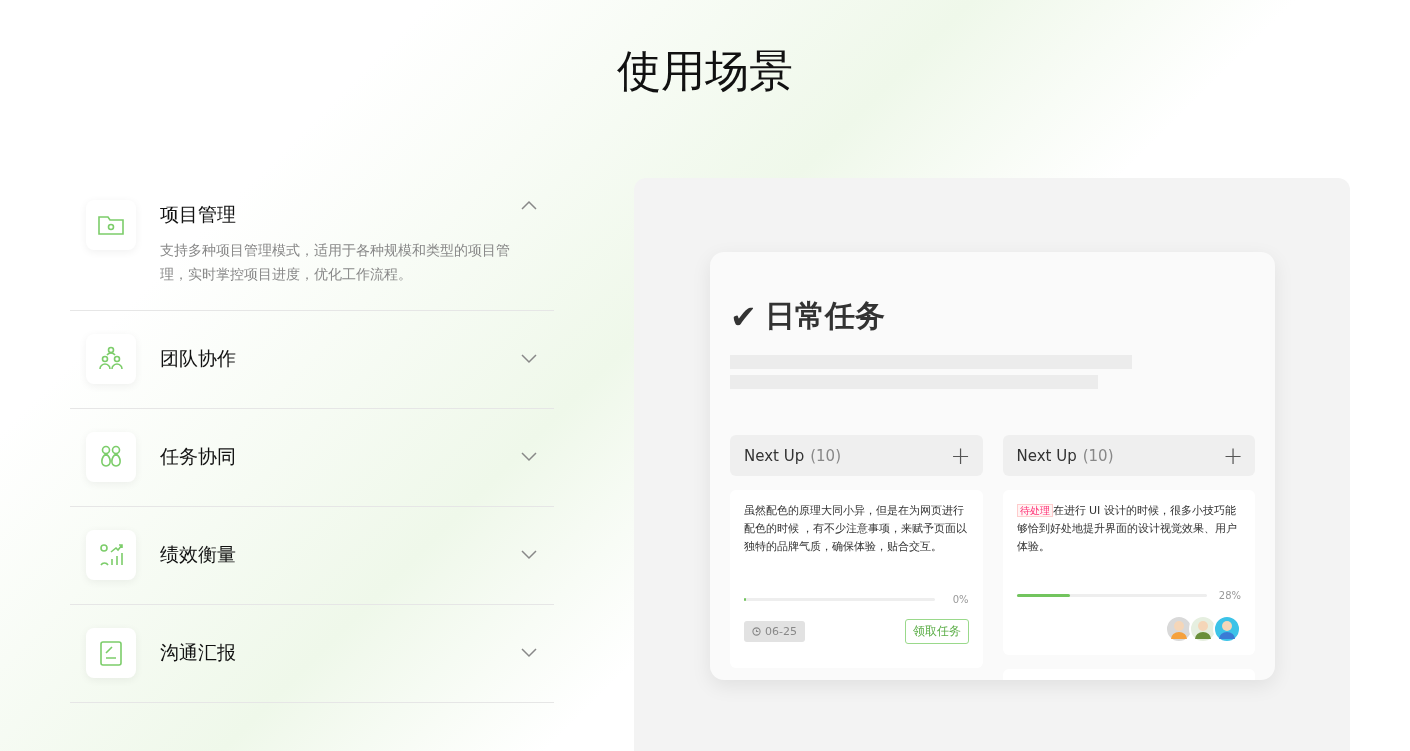 This screenshot has width=1410, height=751. What do you see at coordinates (335, 262) in the screenshot?
I see `scene-description: 支持多种项目管理模式，适用于各种规模和类型的项目管理，实时掌控项目进度，优化工作流程。` at bounding box center [335, 262].